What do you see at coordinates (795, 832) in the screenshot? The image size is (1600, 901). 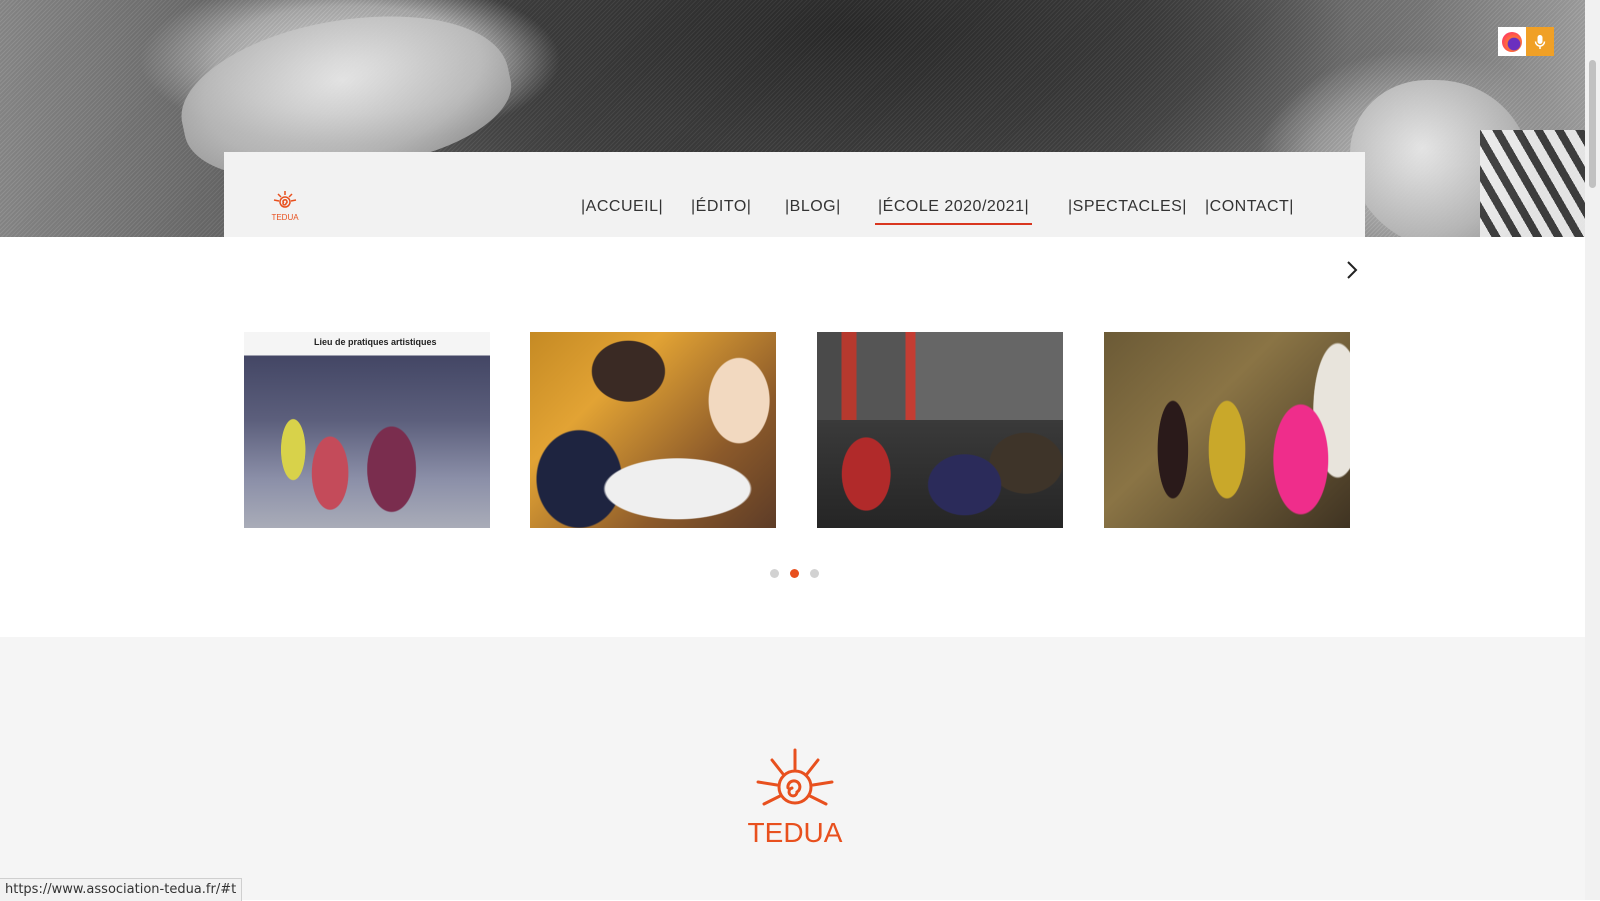 I see `footer-logo-text: TEDUA` at bounding box center [795, 832].